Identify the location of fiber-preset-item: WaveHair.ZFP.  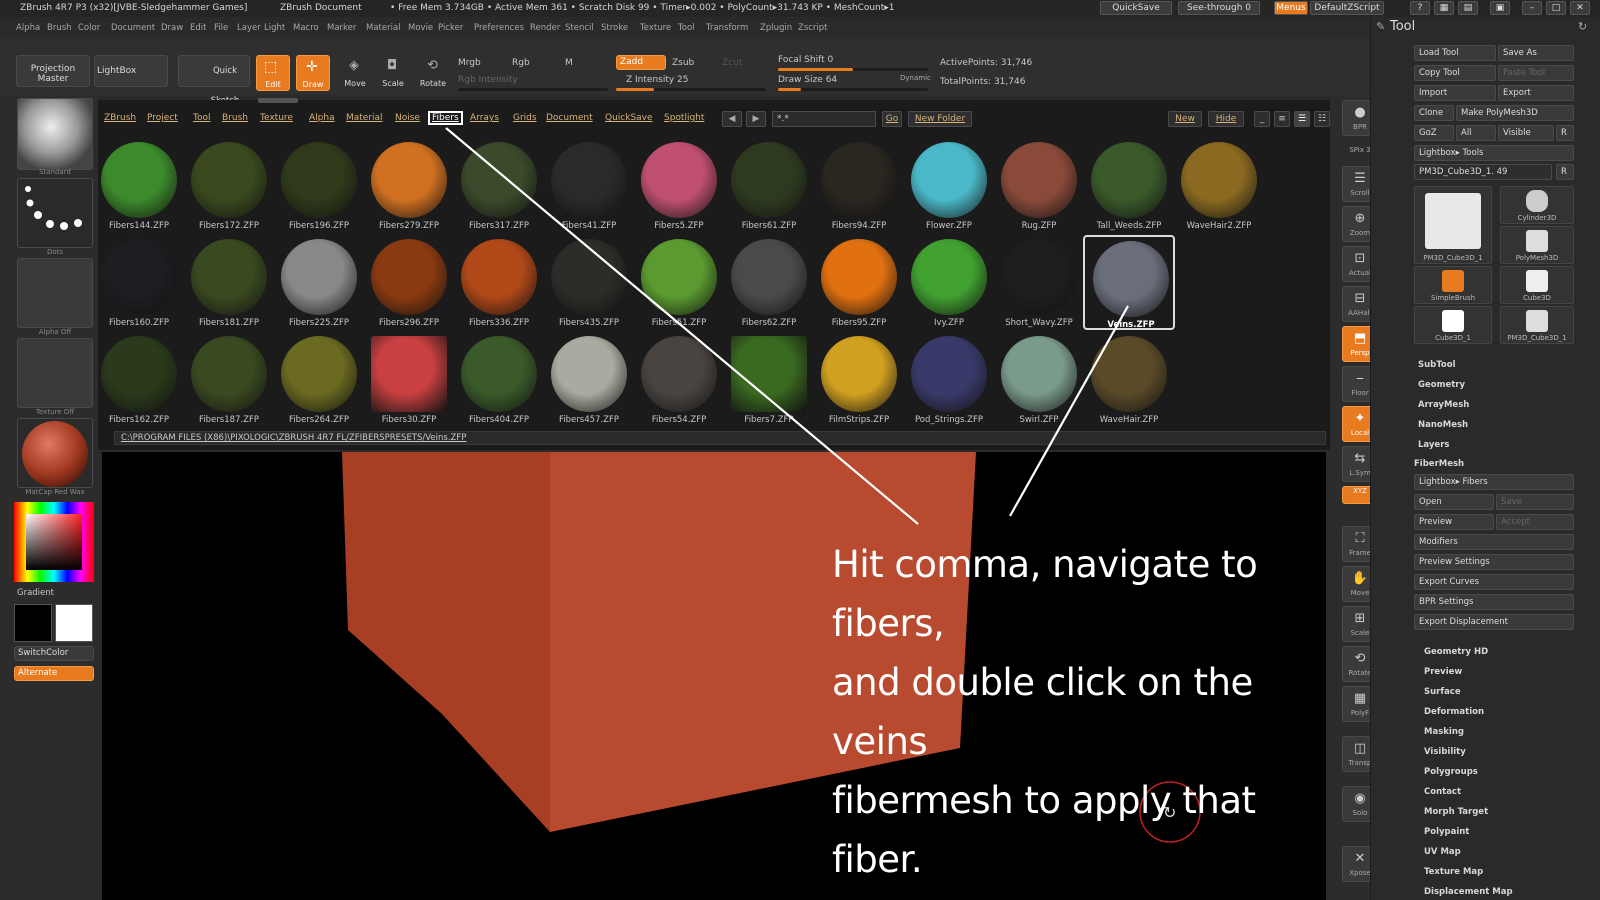
(1129, 379).